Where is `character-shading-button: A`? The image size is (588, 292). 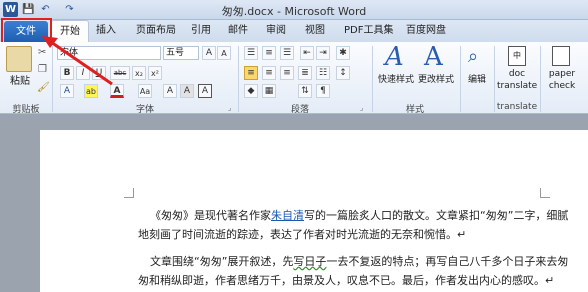
character-shading-button: A is located at coordinates (187, 91).